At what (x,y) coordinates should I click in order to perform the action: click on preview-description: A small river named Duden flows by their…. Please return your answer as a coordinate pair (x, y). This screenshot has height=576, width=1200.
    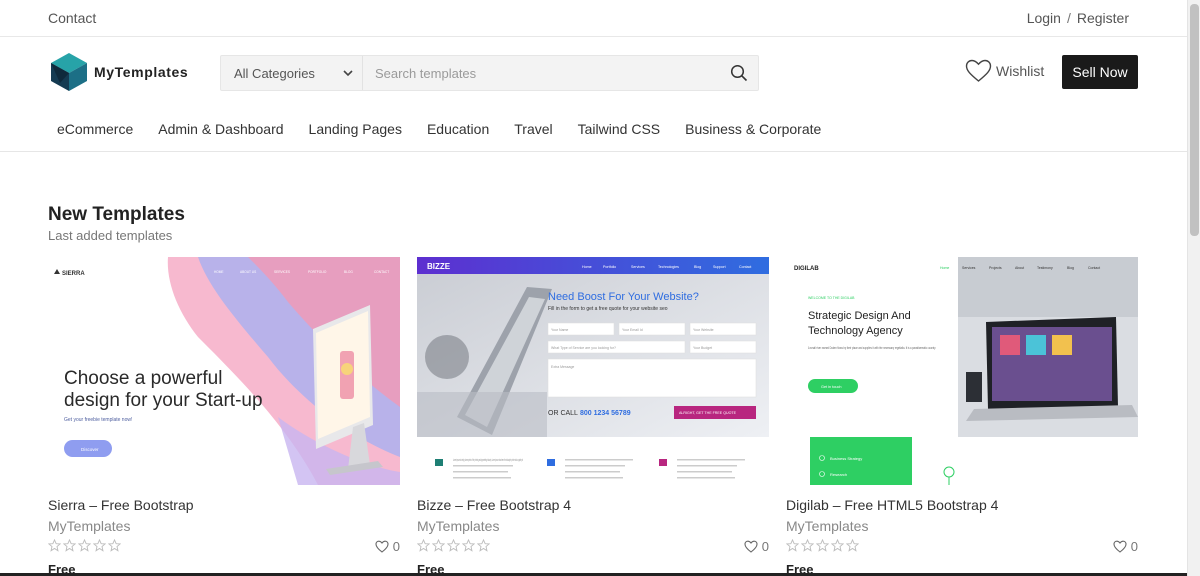
    Looking at the image, I should click on (872, 348).